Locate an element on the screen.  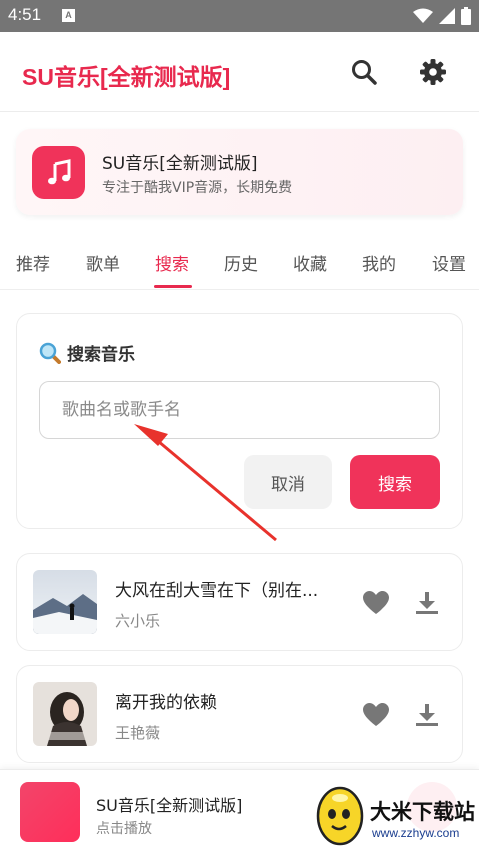
song-artist: 六小乐 is located at coordinates (138, 621).